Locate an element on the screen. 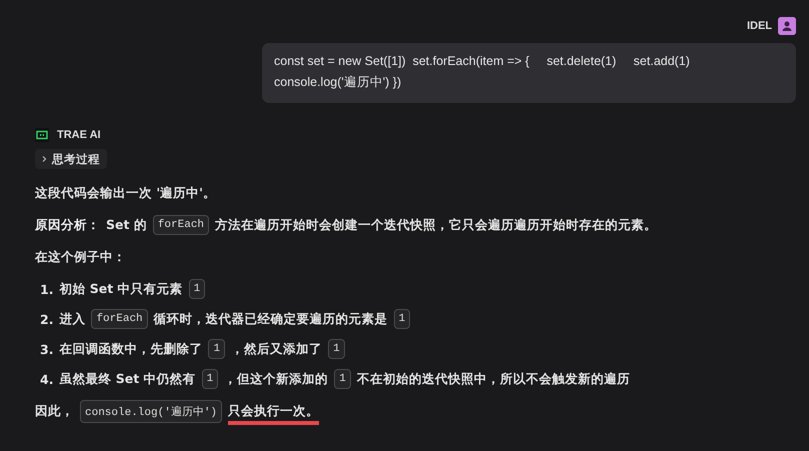  answer-text: ，但这个新添加的 is located at coordinates (276, 379).